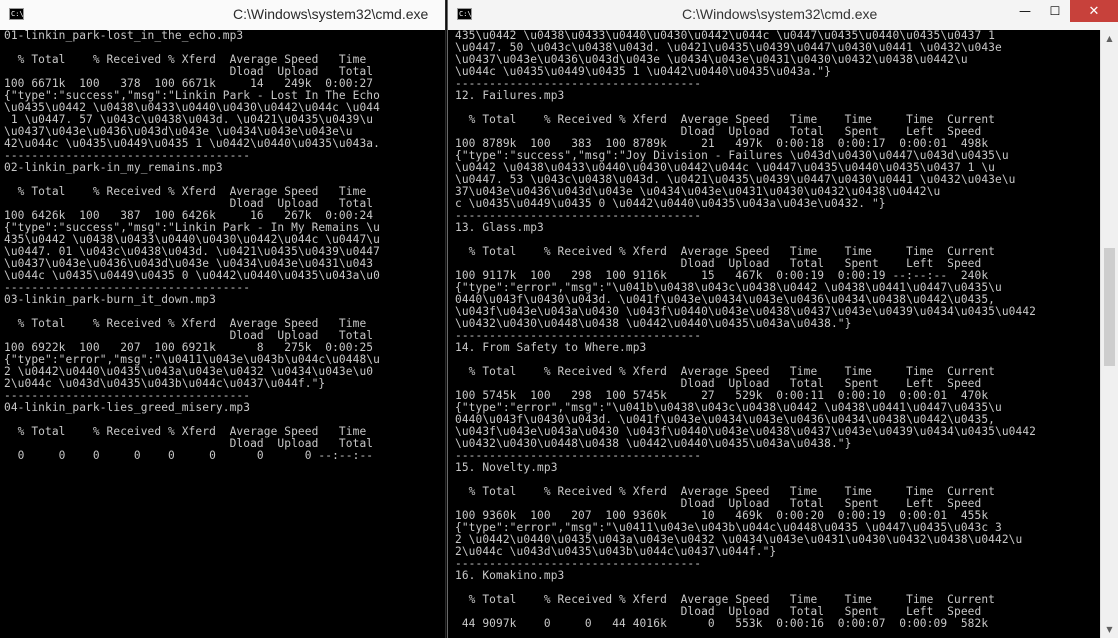 The width and height of the screenshot is (1118, 638). I want to click on right-title-bar: C:\. C:\Windows\system32\cmd.exe — ☐ ✕, so click(783, 15).